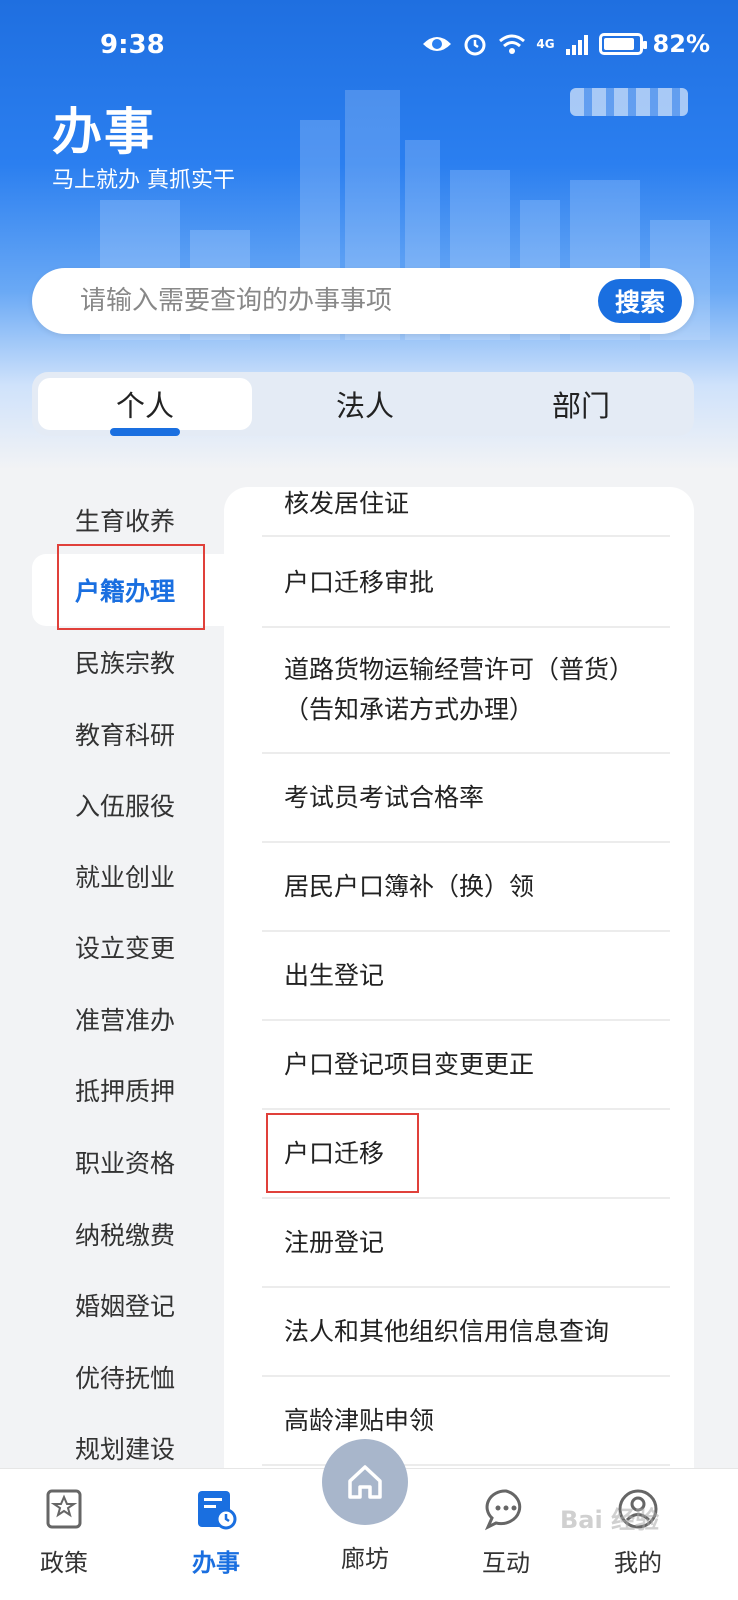 The image size is (738, 1600). What do you see at coordinates (437, 44) in the screenshot?
I see `eye-icon` at bounding box center [437, 44].